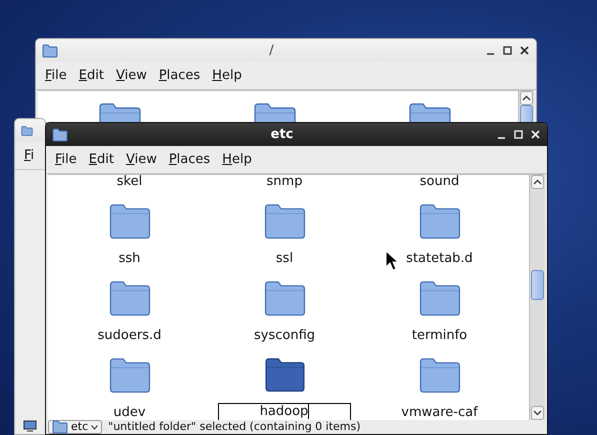 The image size is (597, 435). I want to click on monitor-icon, so click(30, 426).